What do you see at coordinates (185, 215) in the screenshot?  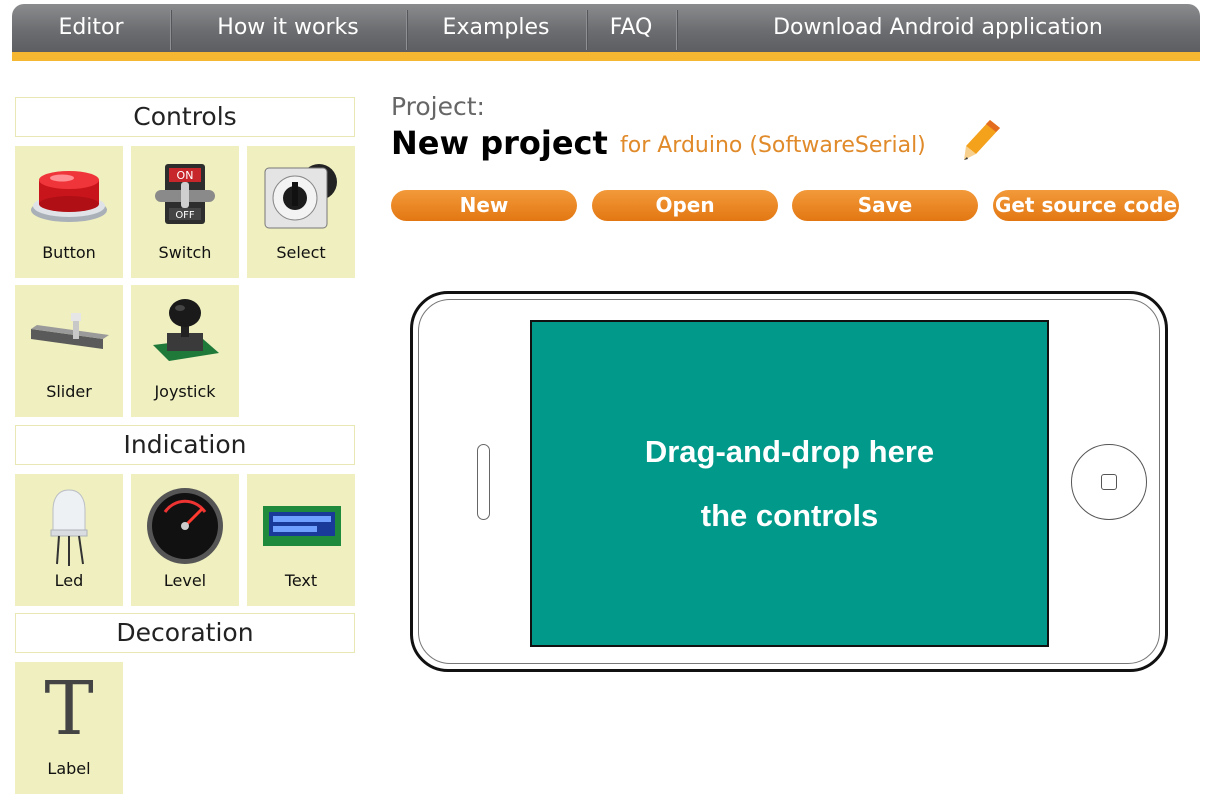 I see `svg-text: OFF` at bounding box center [185, 215].